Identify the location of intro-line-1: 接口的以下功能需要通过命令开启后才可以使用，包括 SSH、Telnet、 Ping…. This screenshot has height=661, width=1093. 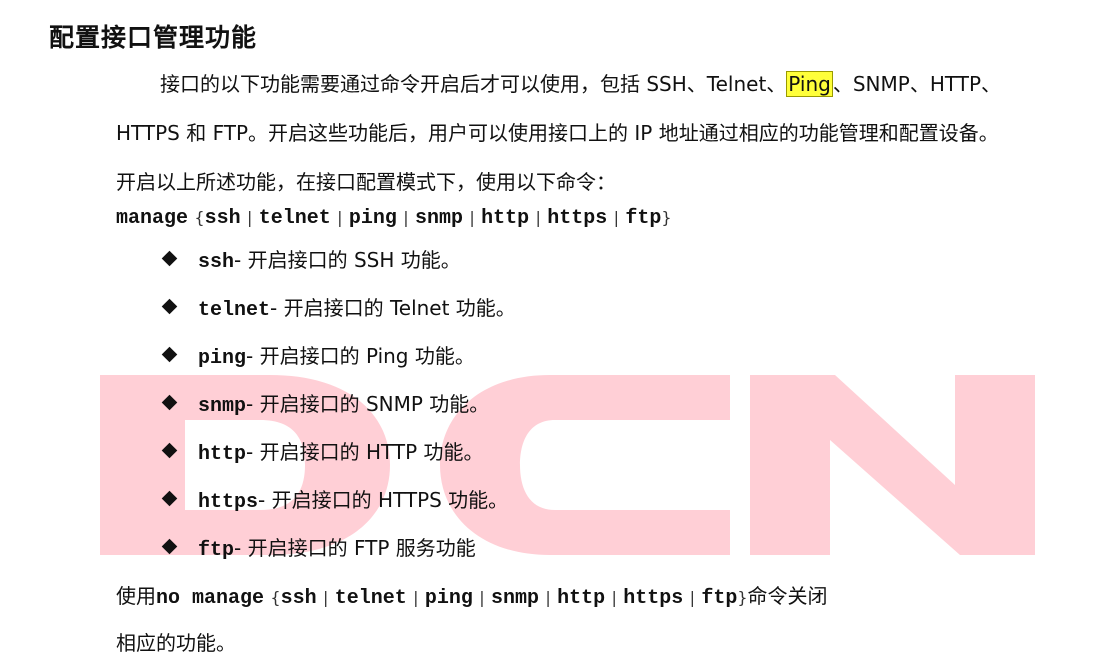
(580, 82).